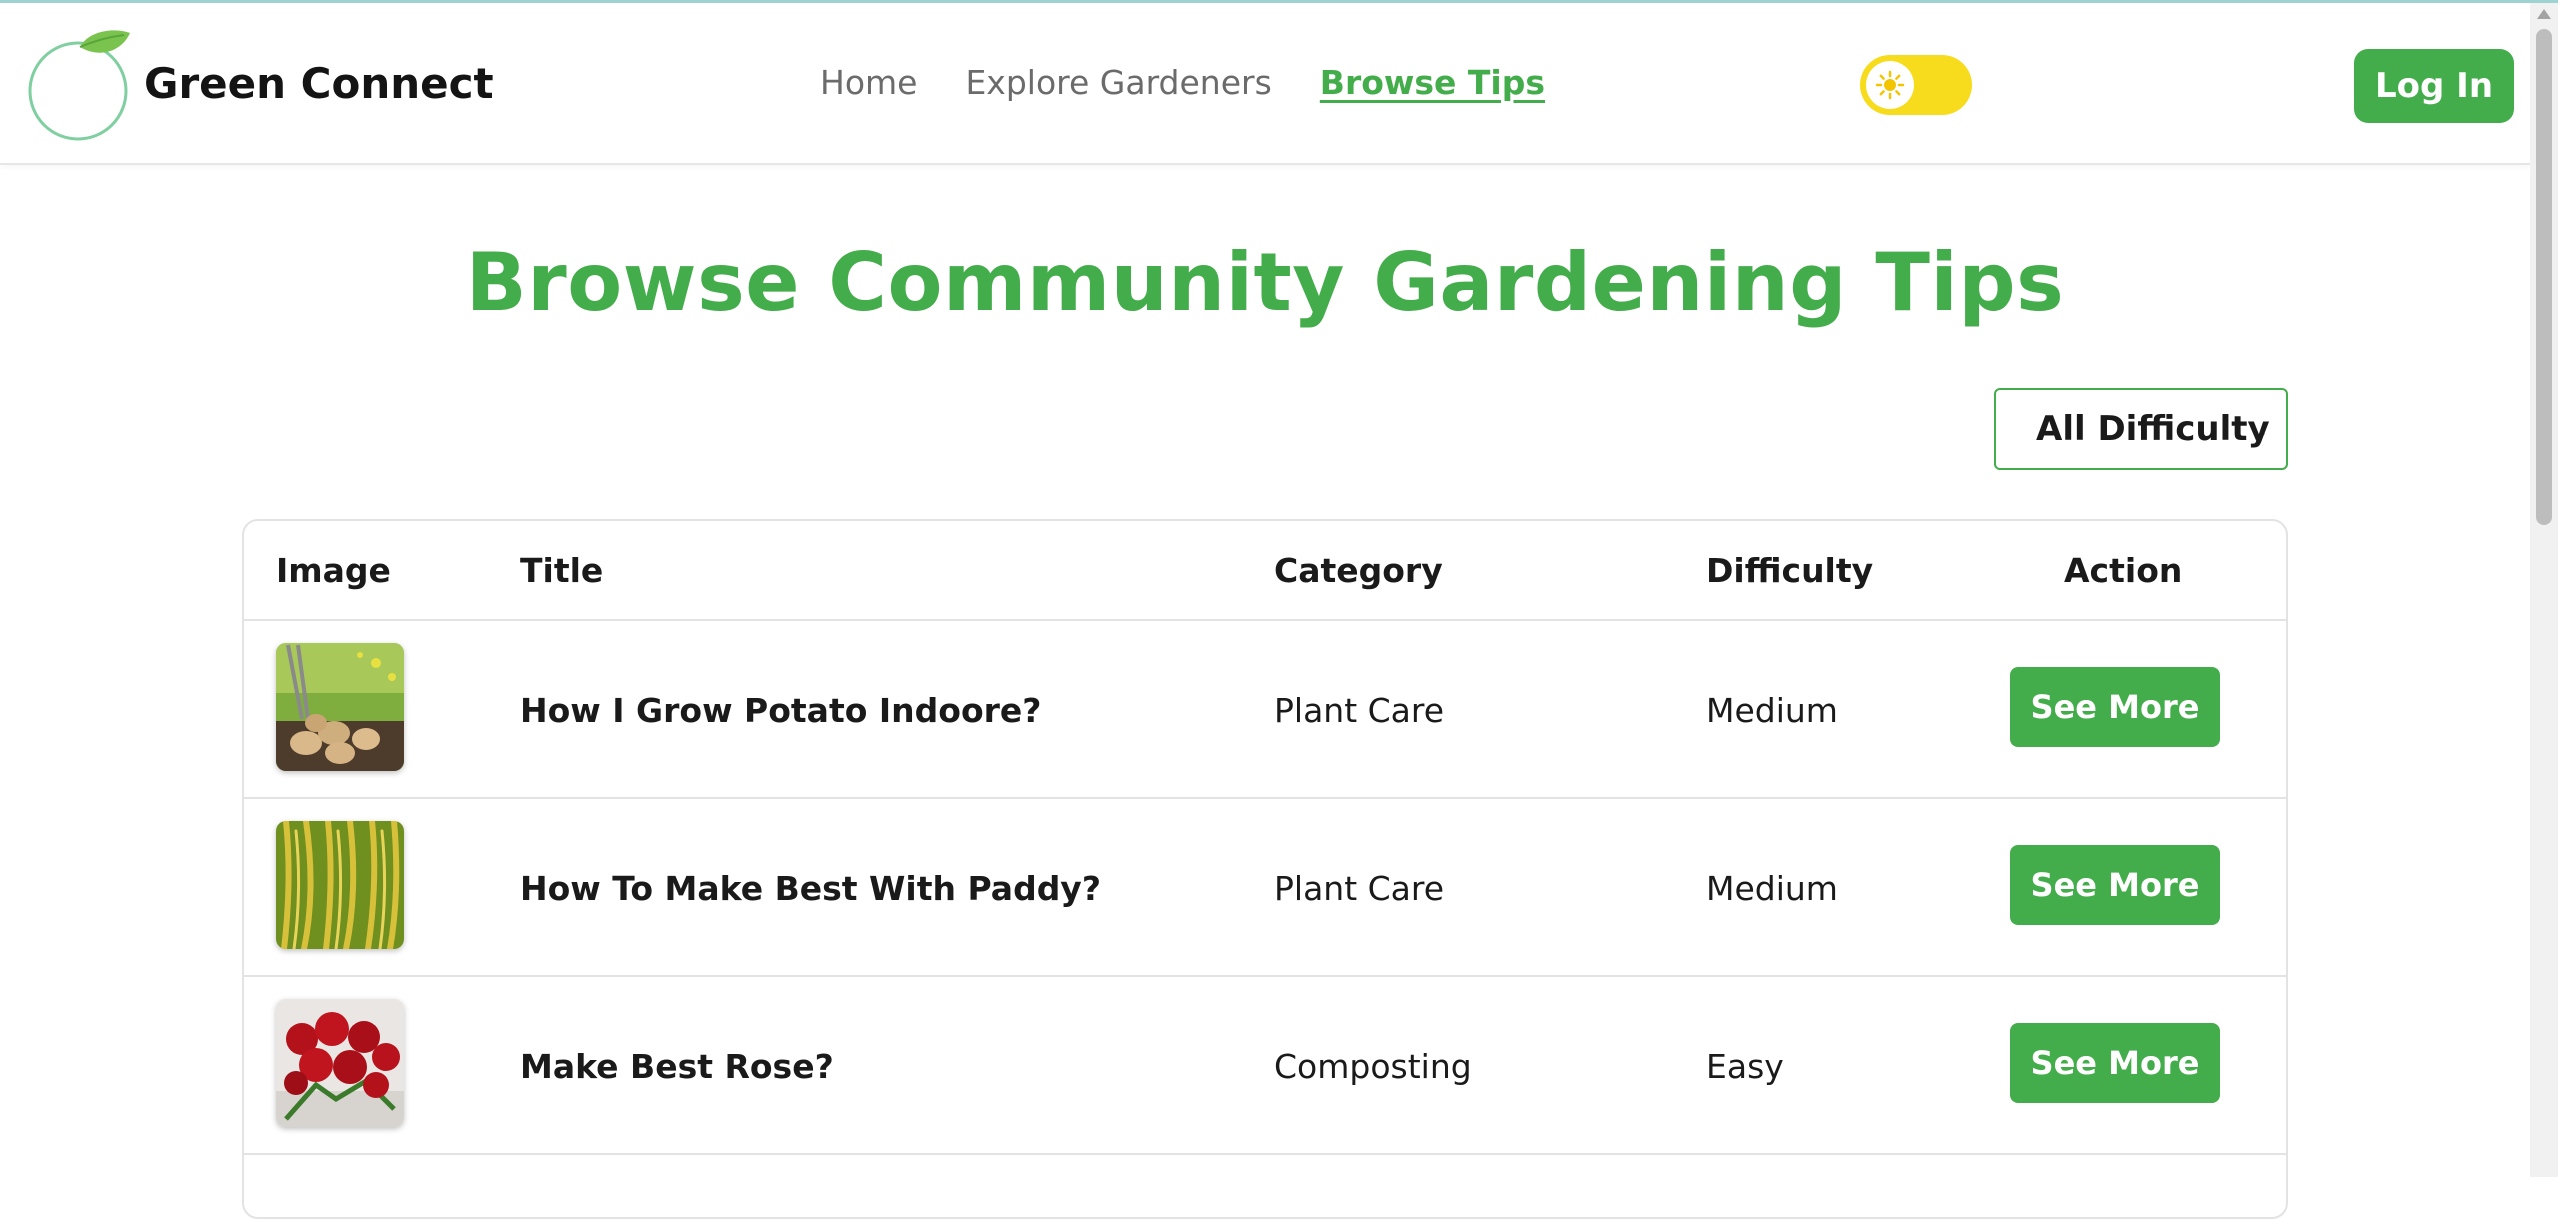 The width and height of the screenshot is (2558, 1219). Describe the element at coordinates (2259, 431) in the screenshot. I see `chevron-down-icon: ⌄` at that location.